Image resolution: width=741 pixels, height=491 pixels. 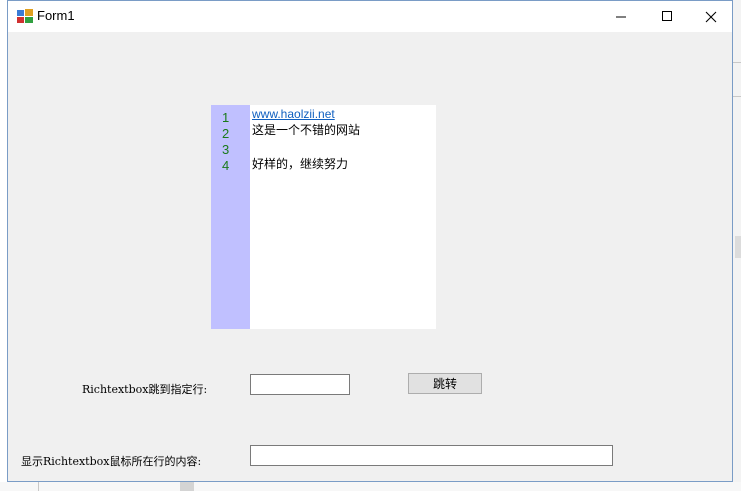 I want to click on maximize-icon, so click(x=666, y=16).